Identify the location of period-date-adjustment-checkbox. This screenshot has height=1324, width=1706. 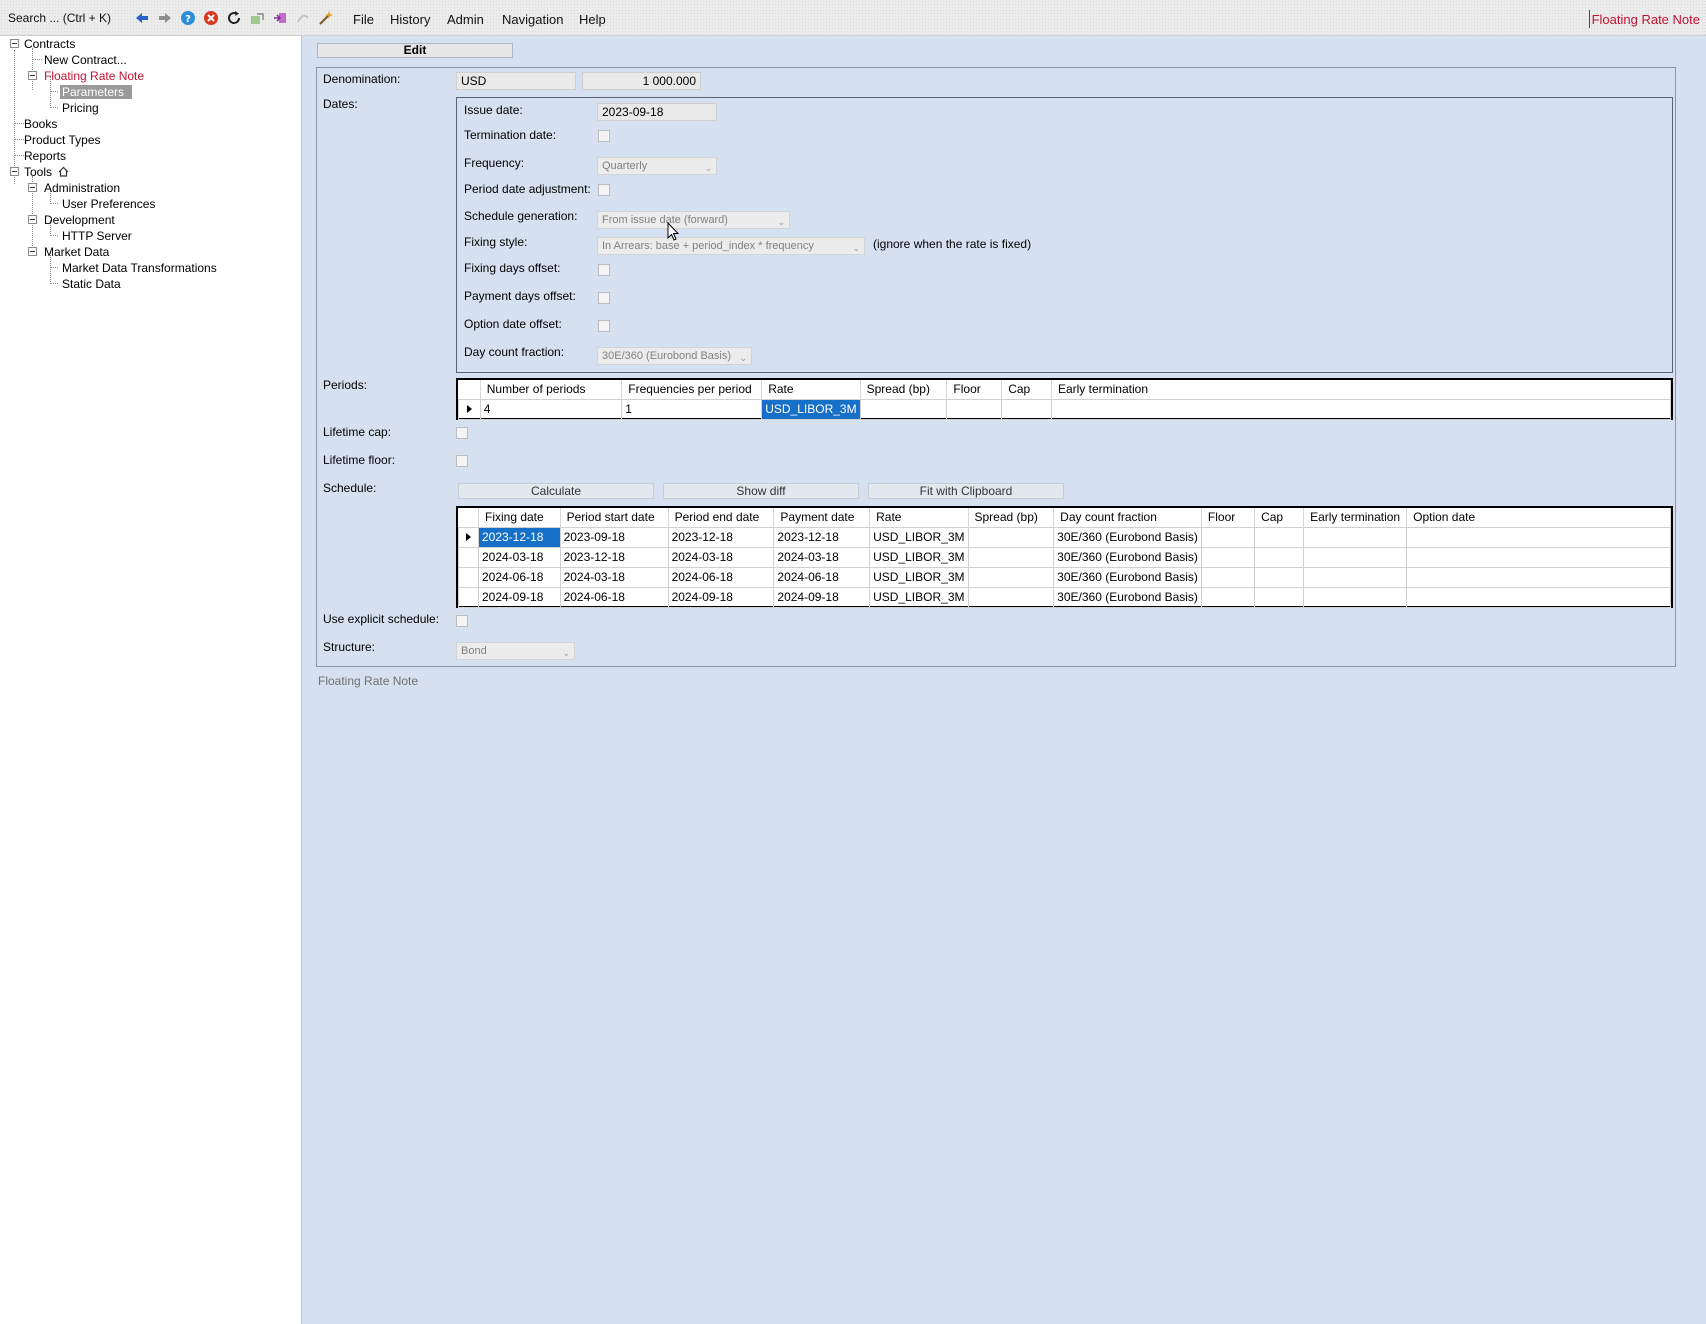
(604, 190).